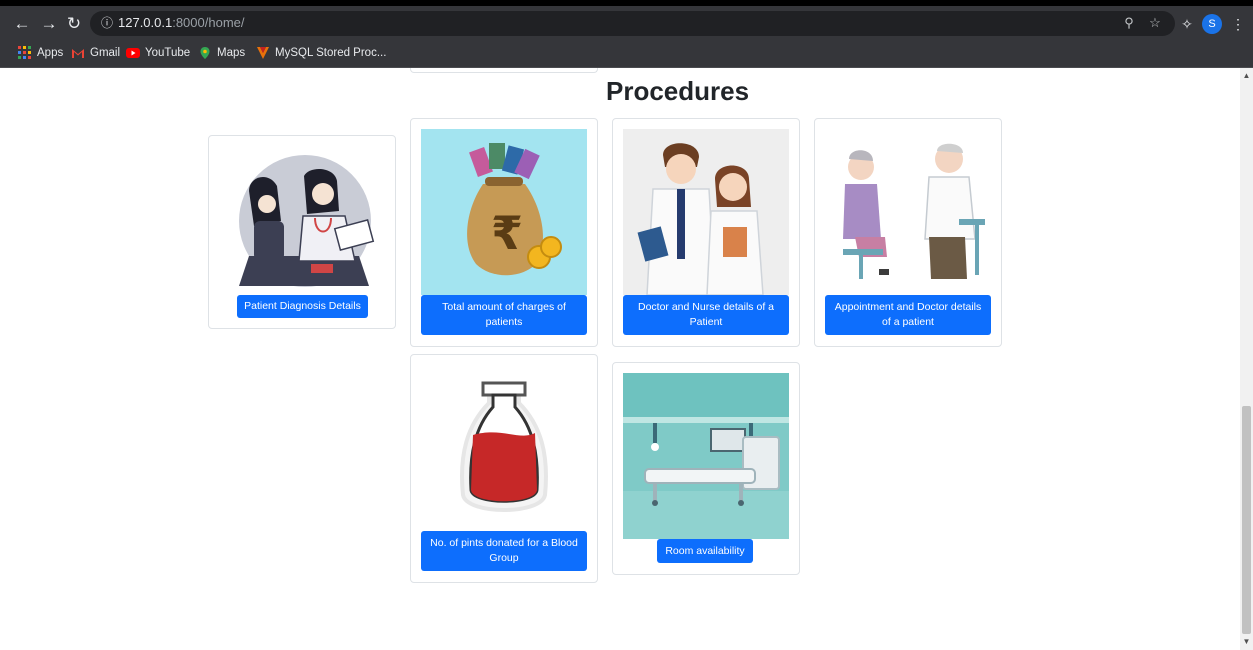 This screenshot has width=1253, height=650. I want to click on address-bar: ⓘ 127.0.0.1:8000/home/ ⚲ ☆, so click(632, 23).